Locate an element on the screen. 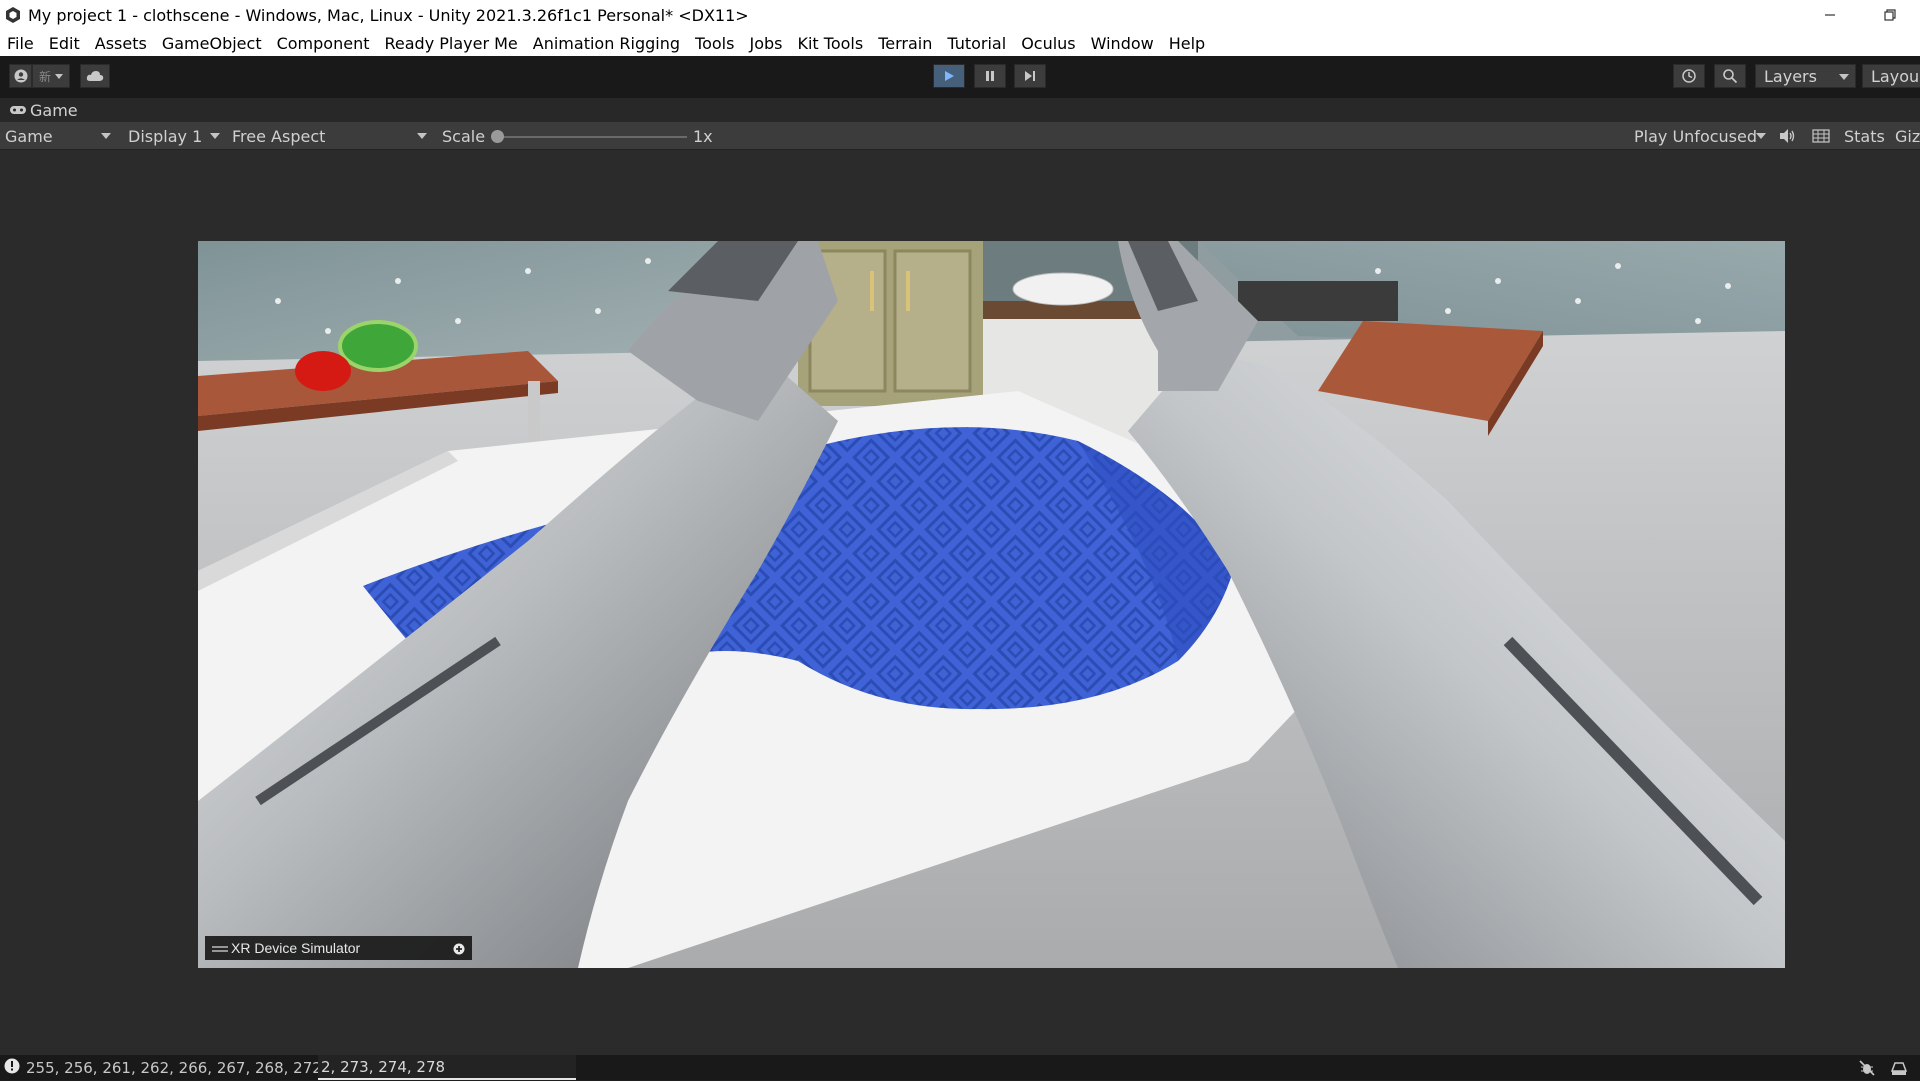  layout-dropdown: Layou is located at coordinates (1891, 76).